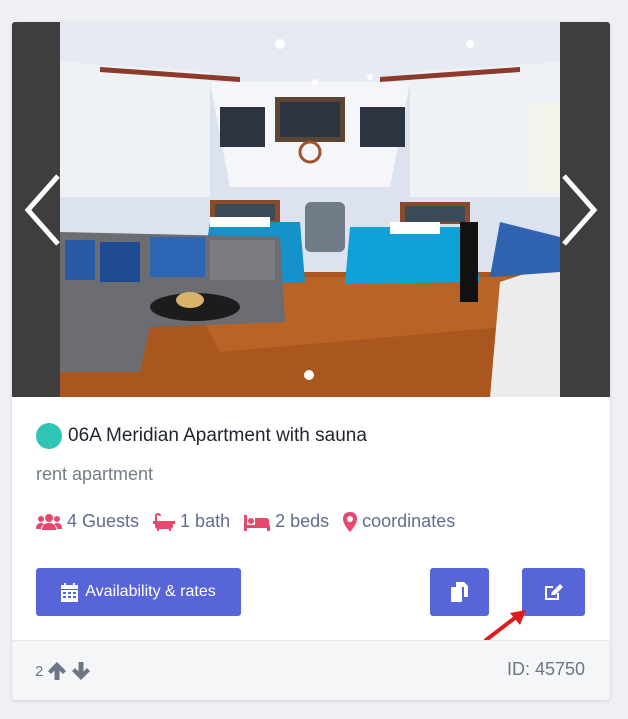 This screenshot has height=719, width=628. I want to click on vote-controls: 2, so click(65, 671).